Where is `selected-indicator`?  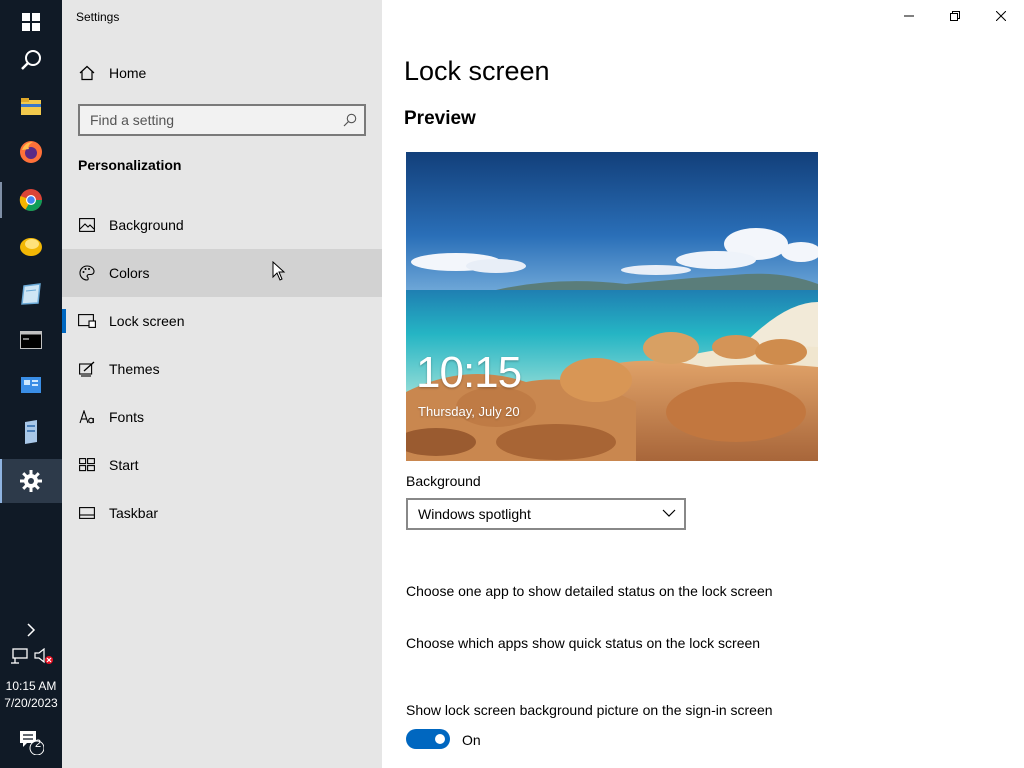 selected-indicator is located at coordinates (64, 321).